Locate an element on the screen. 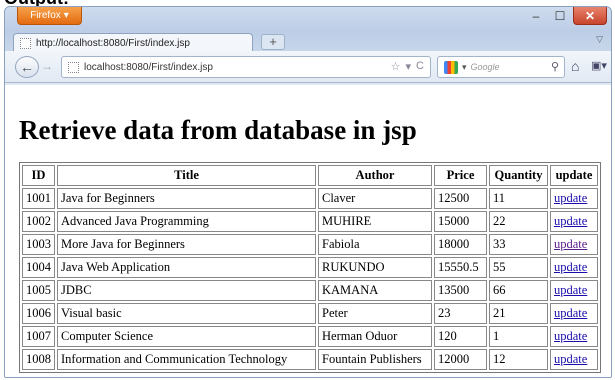  column-header-update: update is located at coordinates (574, 175).